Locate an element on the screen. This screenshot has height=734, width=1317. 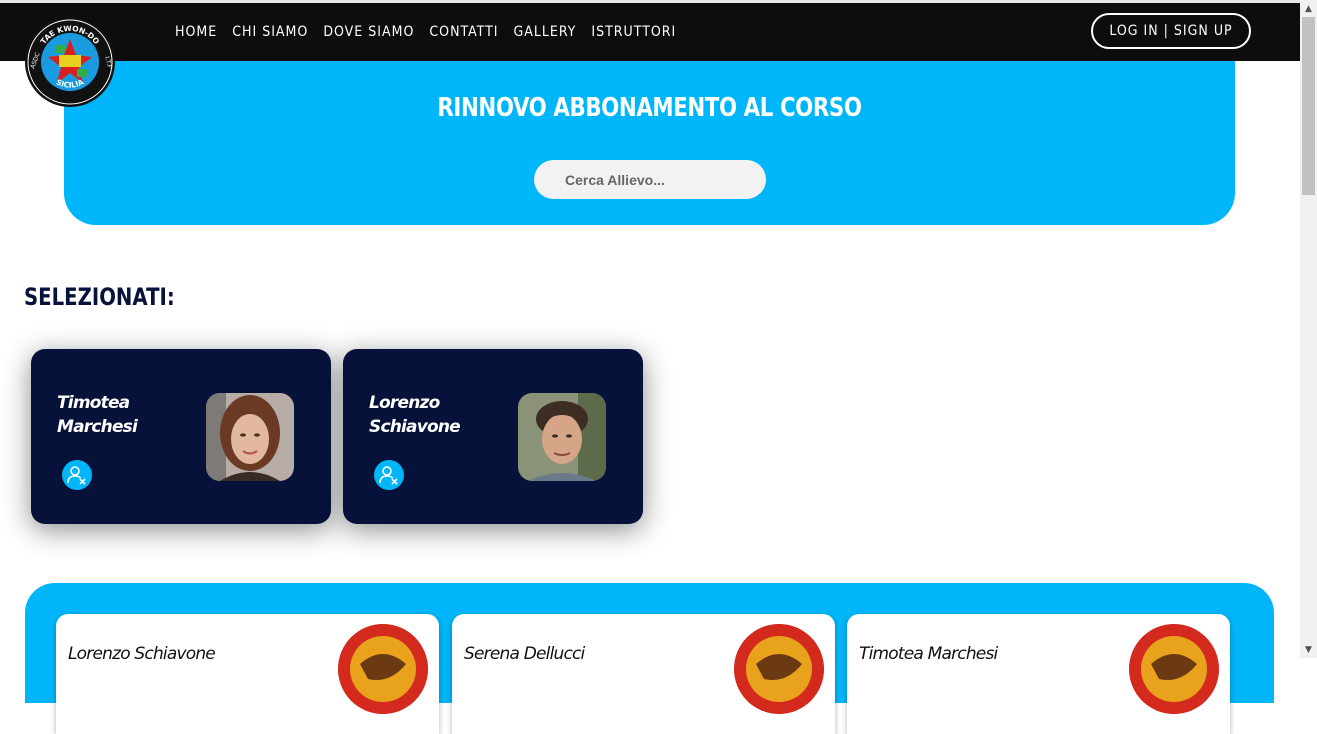
selected-first-name: Lorenzo is located at coordinates (404, 403).